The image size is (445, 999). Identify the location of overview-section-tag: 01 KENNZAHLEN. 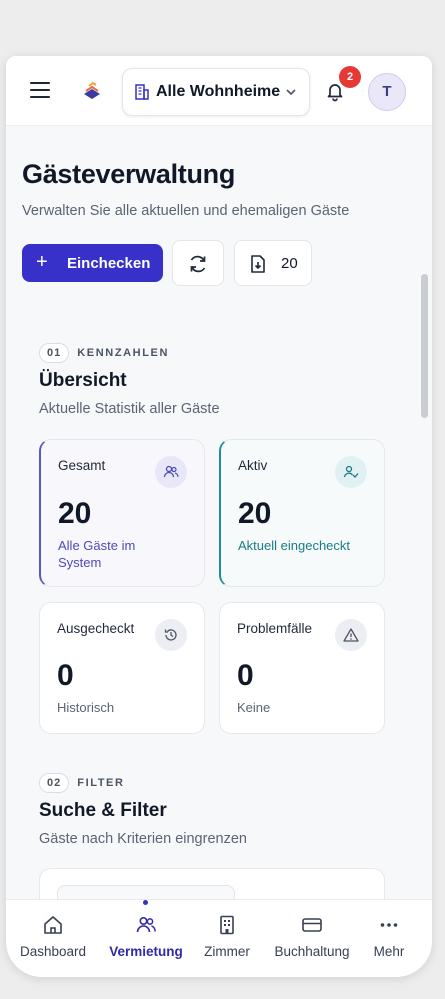
(104, 353).